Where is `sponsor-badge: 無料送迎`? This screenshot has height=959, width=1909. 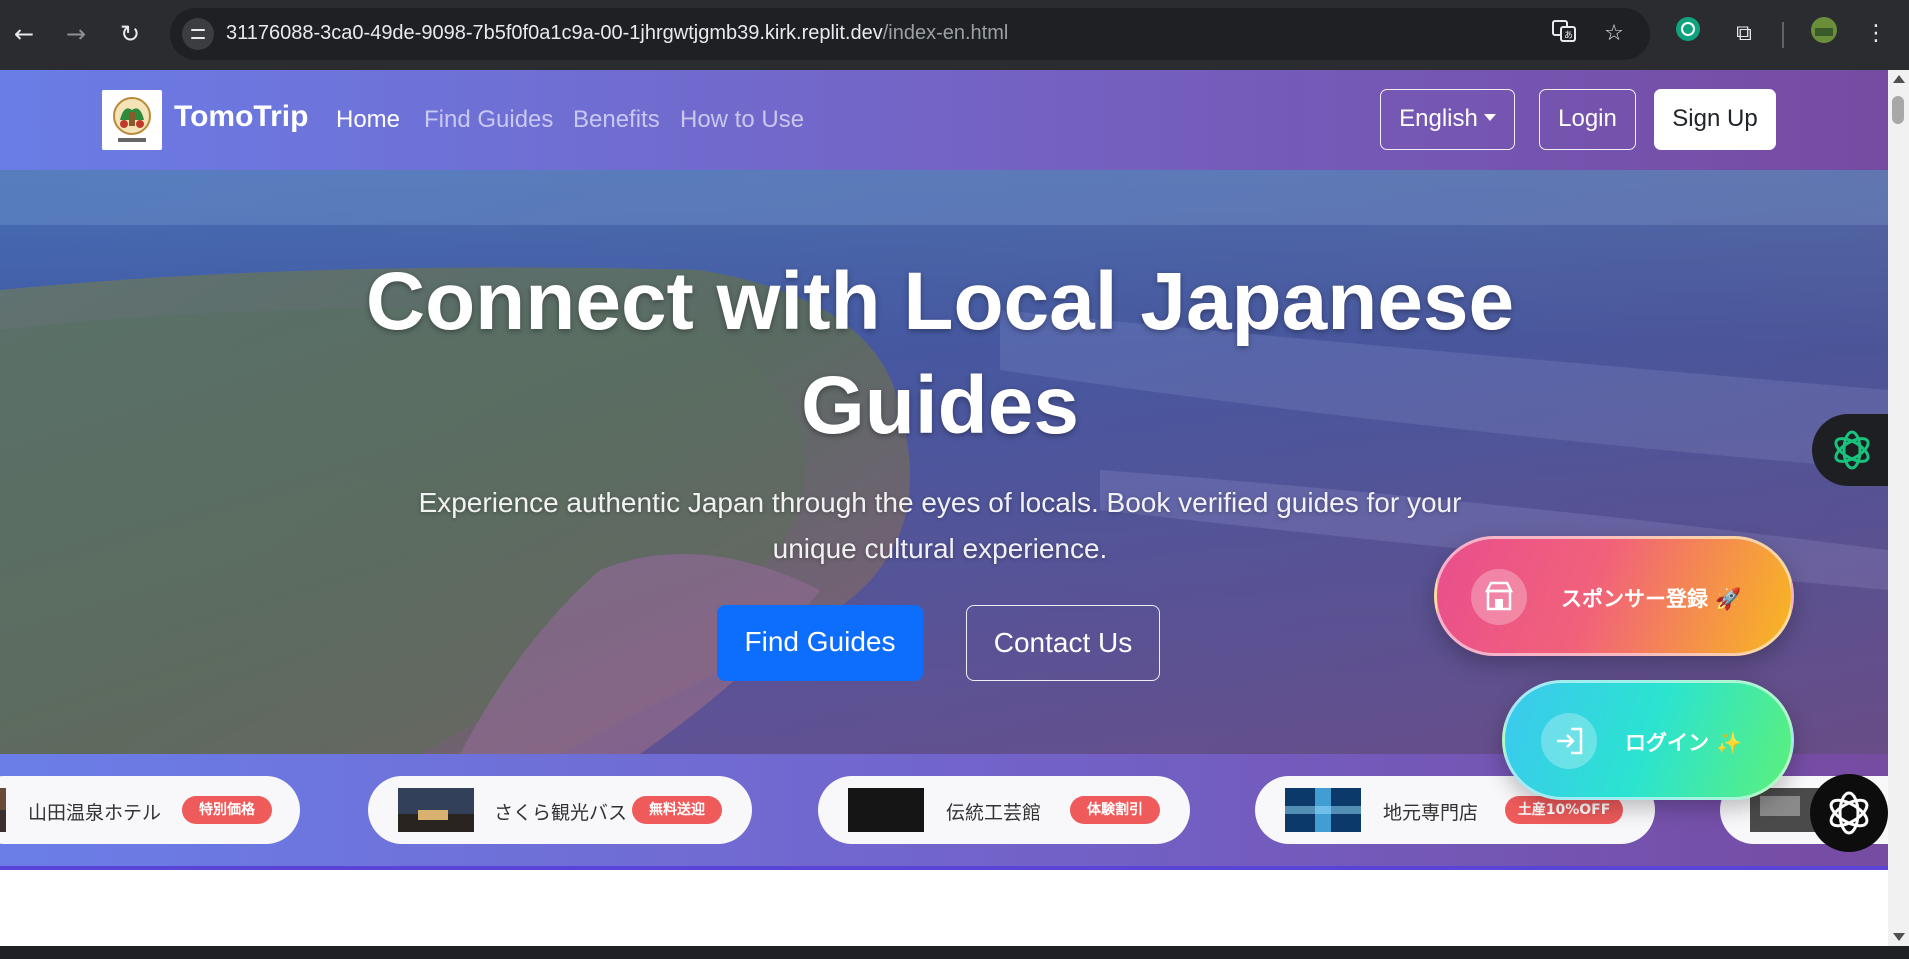 sponsor-badge: 無料送迎 is located at coordinates (677, 810).